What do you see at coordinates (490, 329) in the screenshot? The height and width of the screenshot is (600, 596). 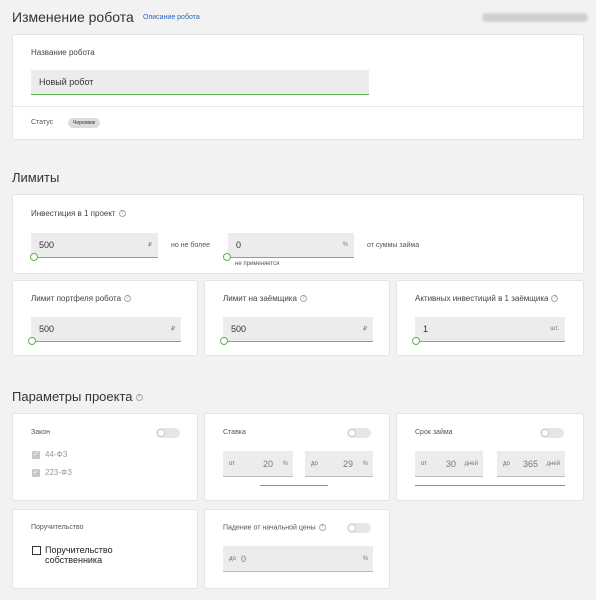 I see `active-investments-input: 1 шт.` at bounding box center [490, 329].